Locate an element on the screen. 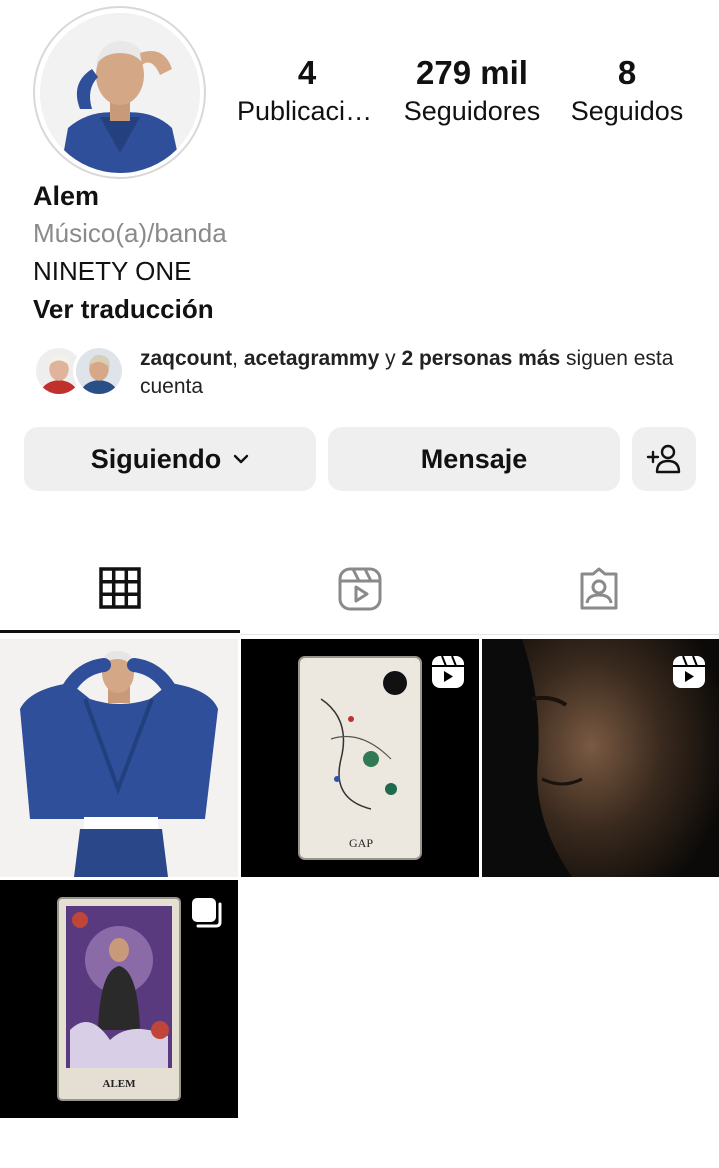 Image resolution: width=719 pixels, height=1168 pixels. avatar is located at coordinates (119, 92).